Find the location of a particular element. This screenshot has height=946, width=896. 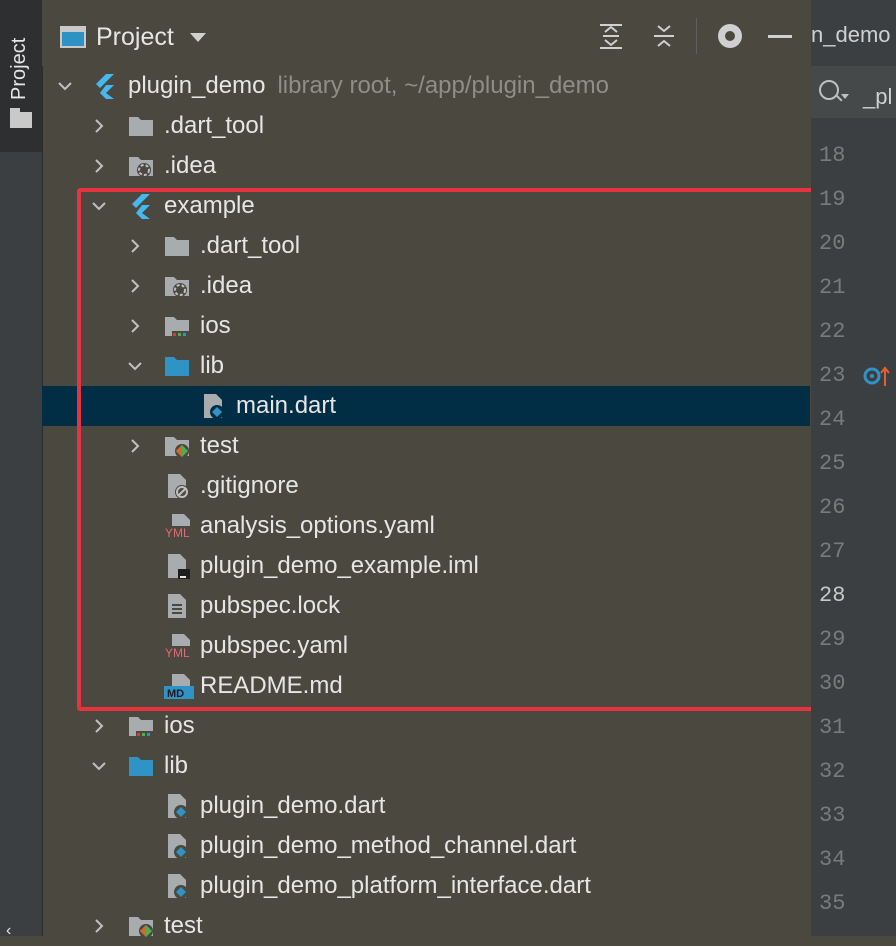

tree-item-label: pubspec.lock is located at coordinates (270, 605).